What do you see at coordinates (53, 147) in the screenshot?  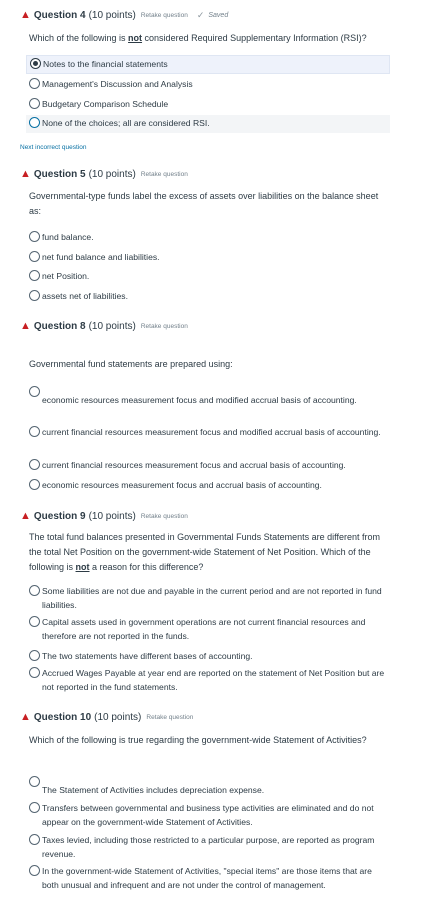 I see `next-incorrect-question-link: Next incorrect question` at bounding box center [53, 147].